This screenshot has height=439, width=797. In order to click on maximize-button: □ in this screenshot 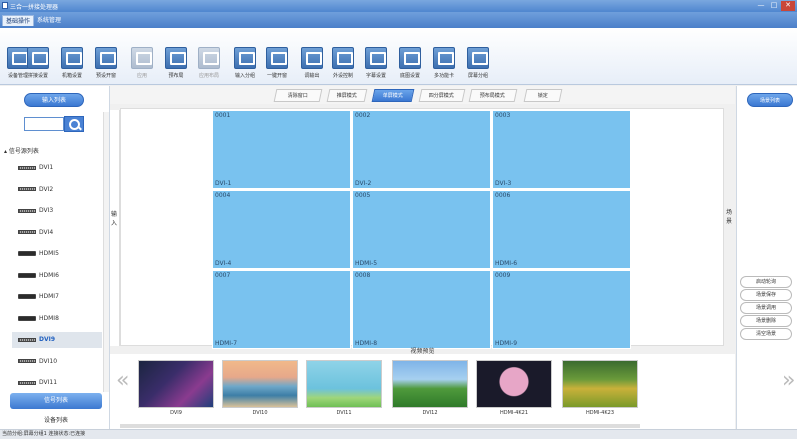, I will do `click(774, 6)`.